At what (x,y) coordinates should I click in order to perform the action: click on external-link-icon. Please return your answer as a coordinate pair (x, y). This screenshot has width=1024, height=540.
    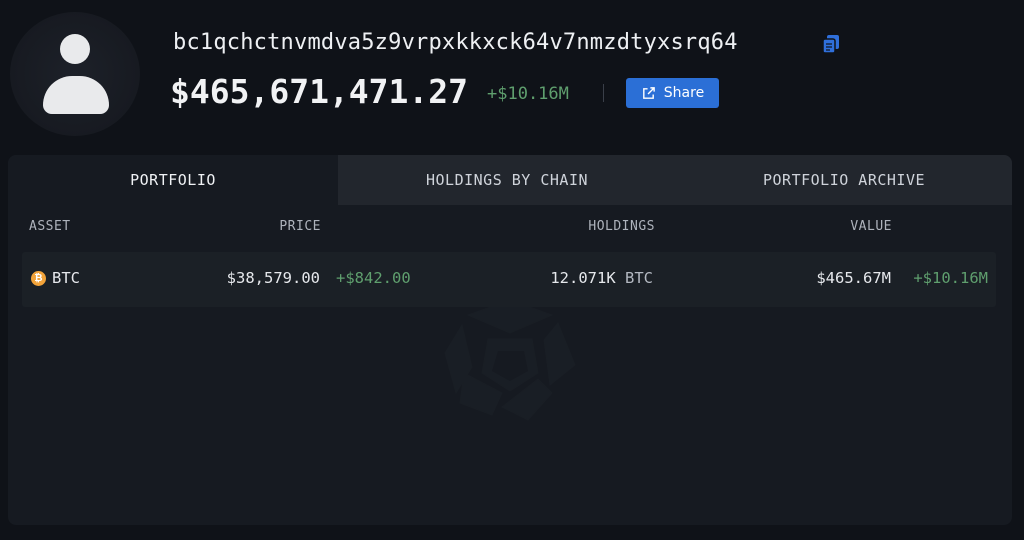
    Looking at the image, I should click on (648, 92).